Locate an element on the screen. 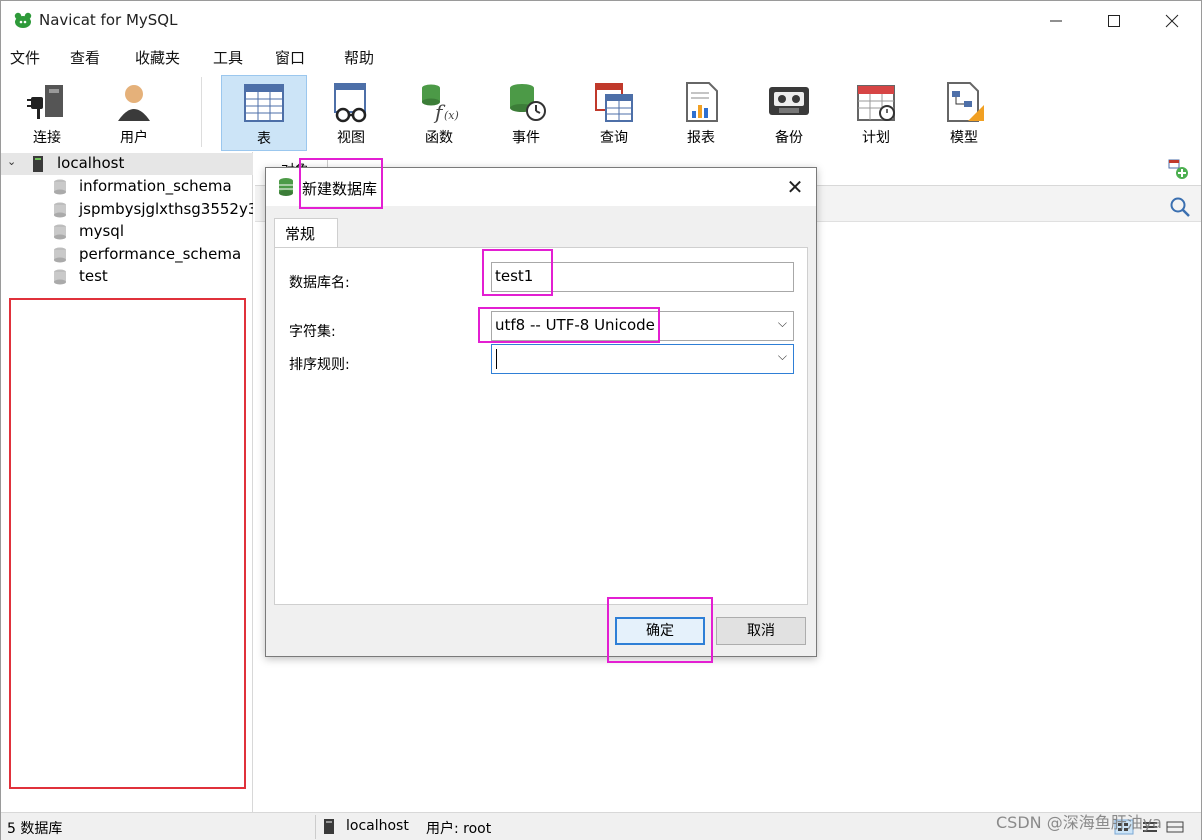 This screenshot has width=1202, height=840. toolbar-user-label: 用户 is located at coordinates (134, 138).